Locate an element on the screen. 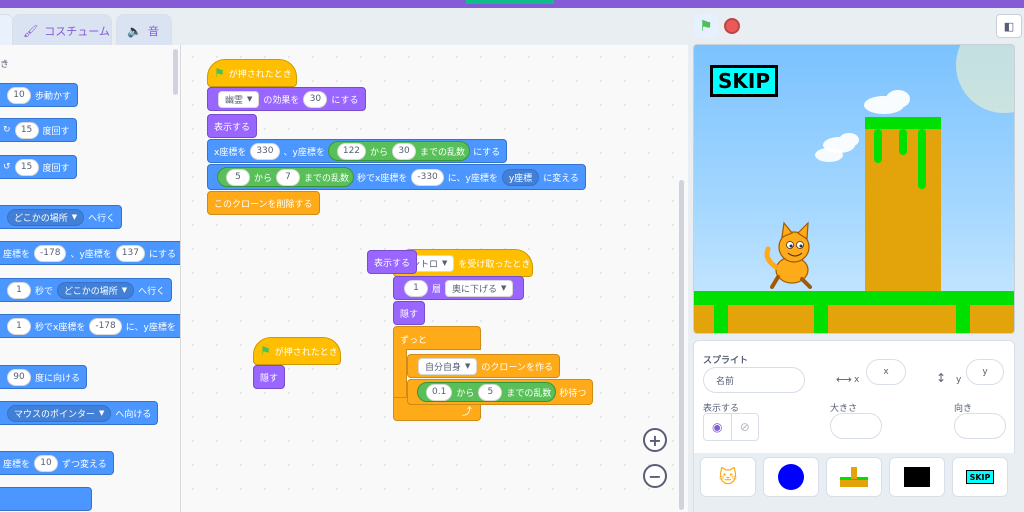 This screenshot has height=512, width=1024. speaker-icon: 🔈 is located at coordinates (134, 30).